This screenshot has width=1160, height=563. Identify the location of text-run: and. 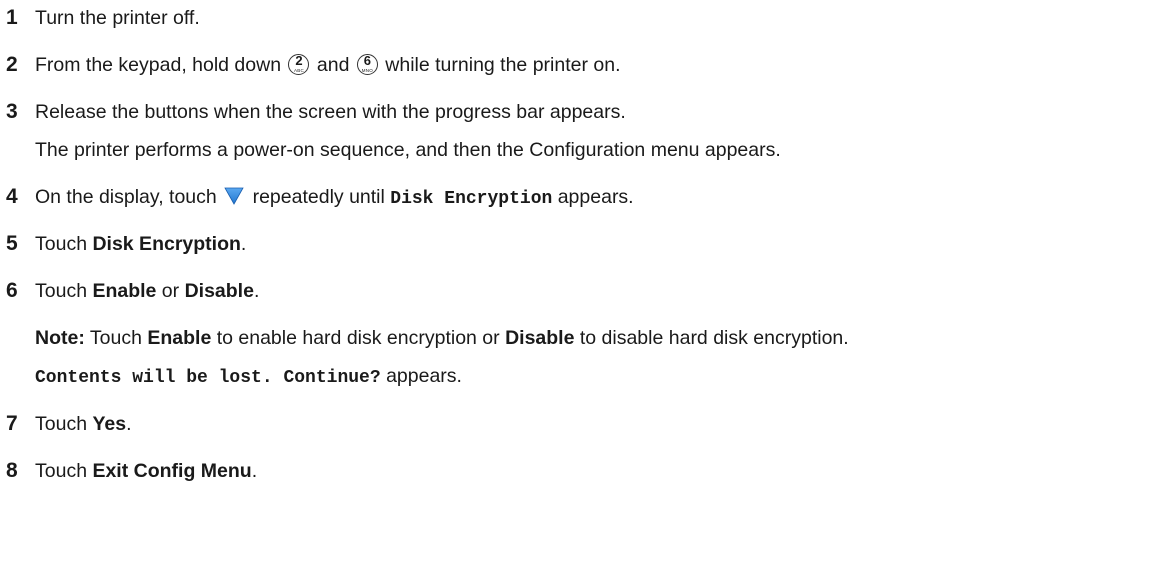
(333, 65).